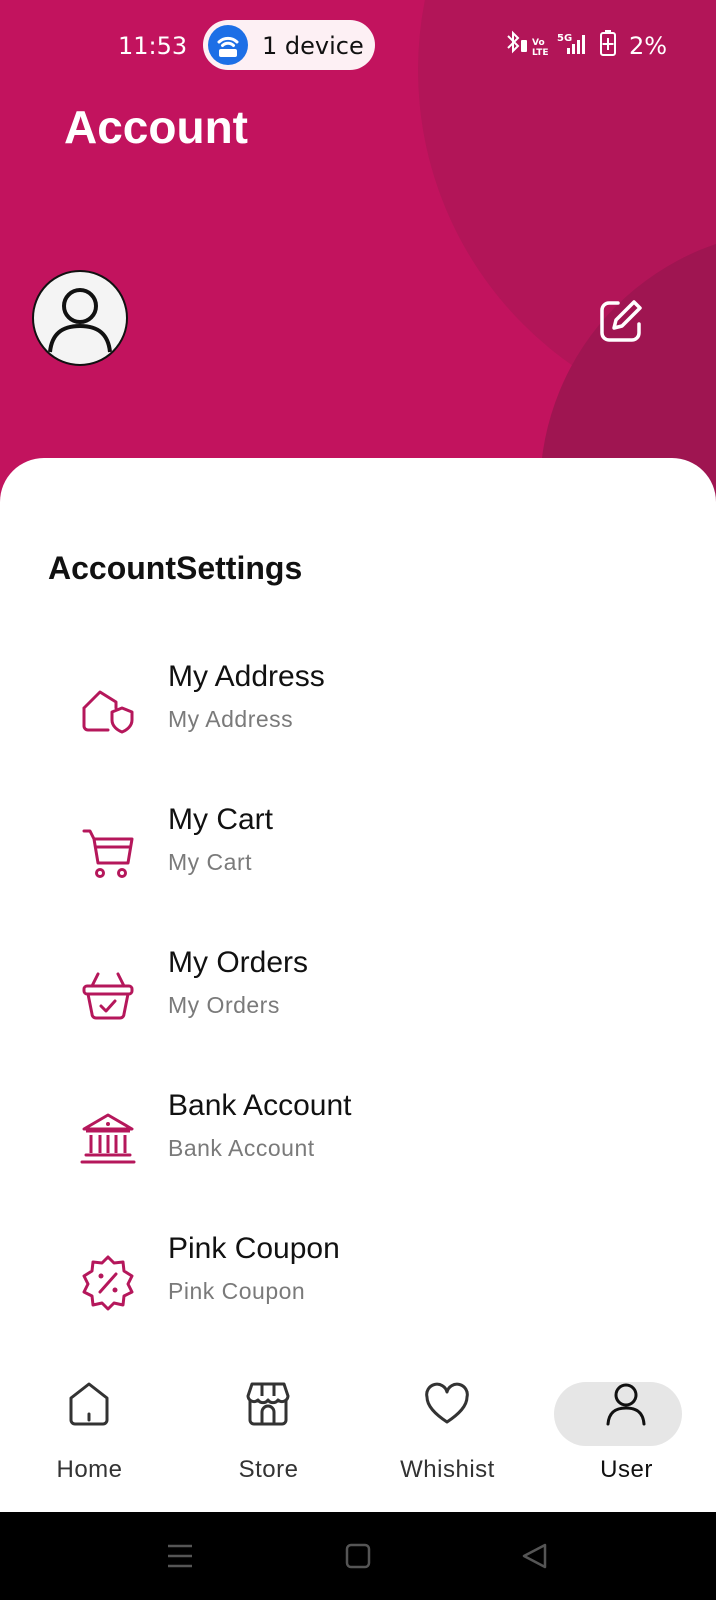  What do you see at coordinates (89, 1469) in the screenshot?
I see `nav-label: Home` at bounding box center [89, 1469].